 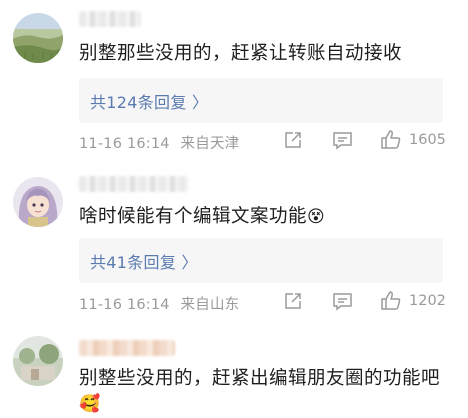 What do you see at coordinates (193, 216) in the screenshot?
I see `comment-text: 啥时候能有个编辑文案功能` at bounding box center [193, 216].